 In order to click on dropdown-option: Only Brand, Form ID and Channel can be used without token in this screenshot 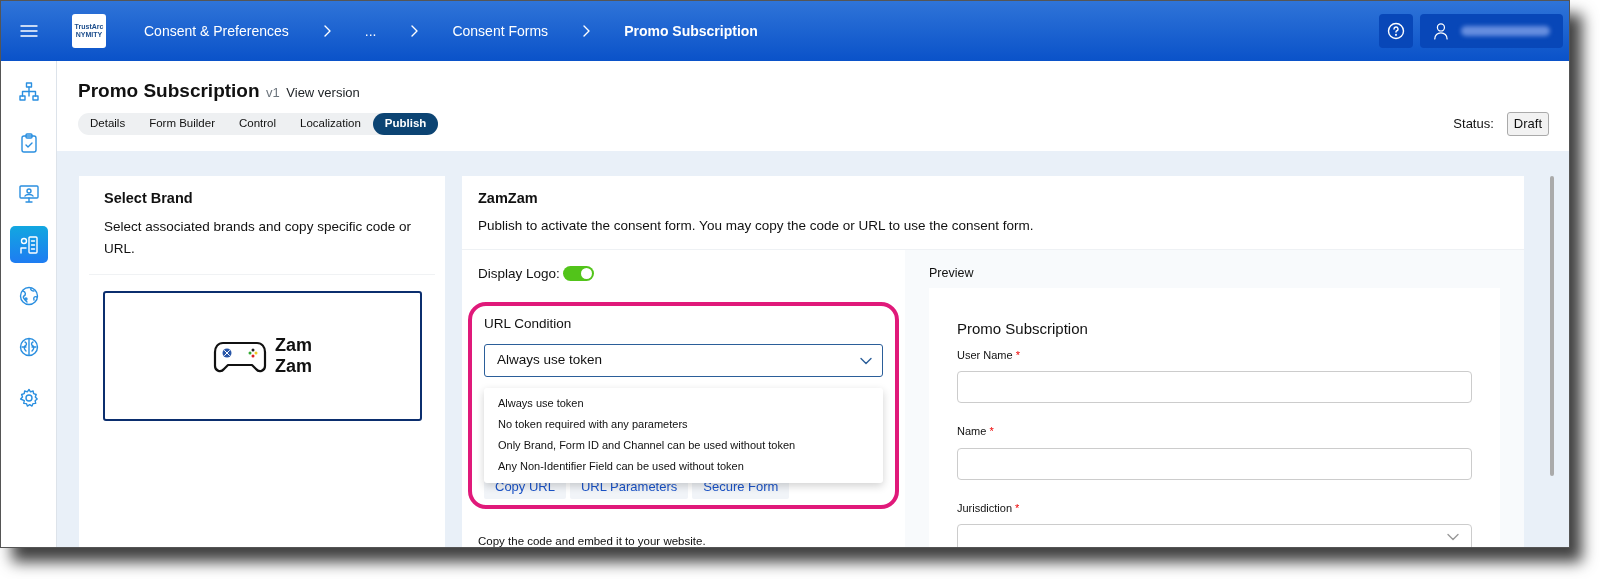, I will do `click(683, 445)`.